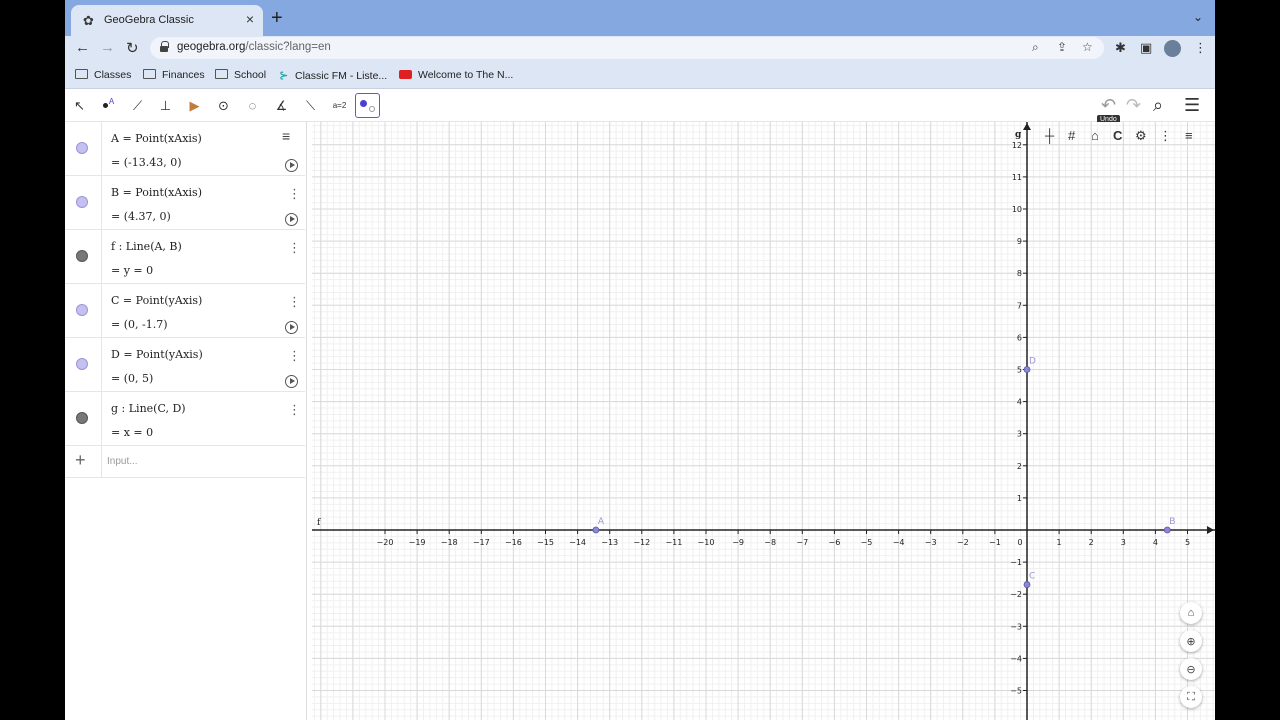  I want to click on polygon-tool-icon: ▶, so click(194, 105).